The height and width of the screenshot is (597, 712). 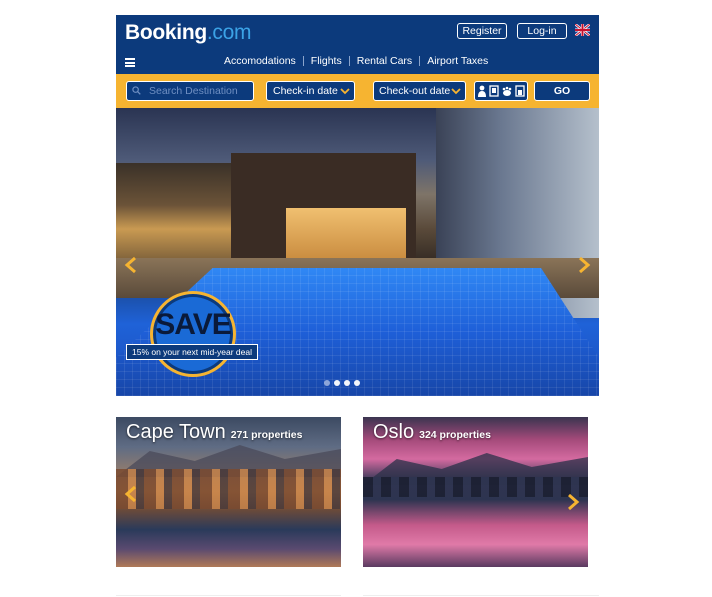 I want to click on card-title: Oslo 324 properties, so click(x=432, y=432).